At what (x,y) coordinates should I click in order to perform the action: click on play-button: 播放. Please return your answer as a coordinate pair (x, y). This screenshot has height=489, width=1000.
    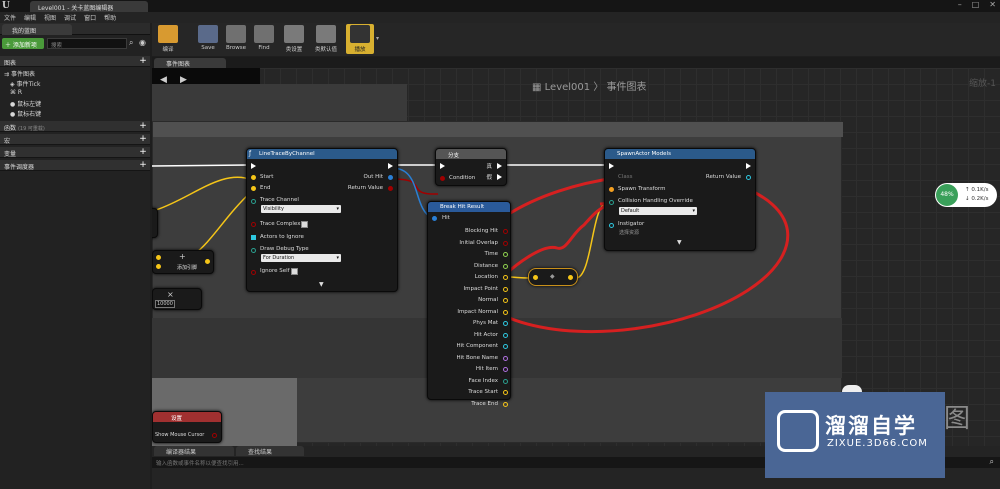
    Looking at the image, I should click on (360, 39).